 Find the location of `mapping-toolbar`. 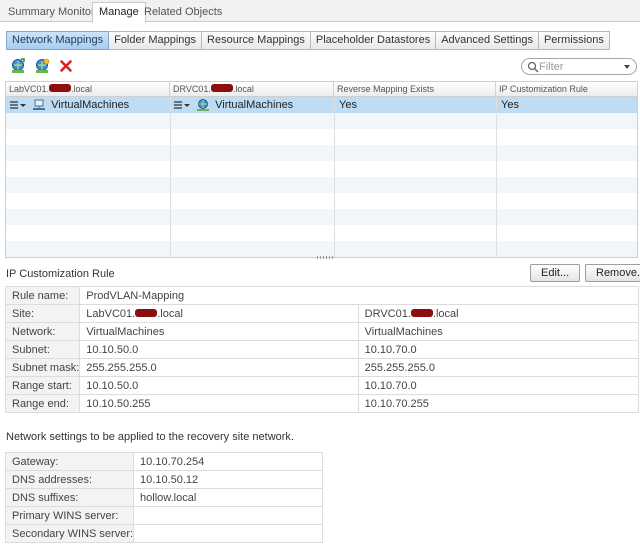

mapping-toolbar is located at coordinates (42, 67).